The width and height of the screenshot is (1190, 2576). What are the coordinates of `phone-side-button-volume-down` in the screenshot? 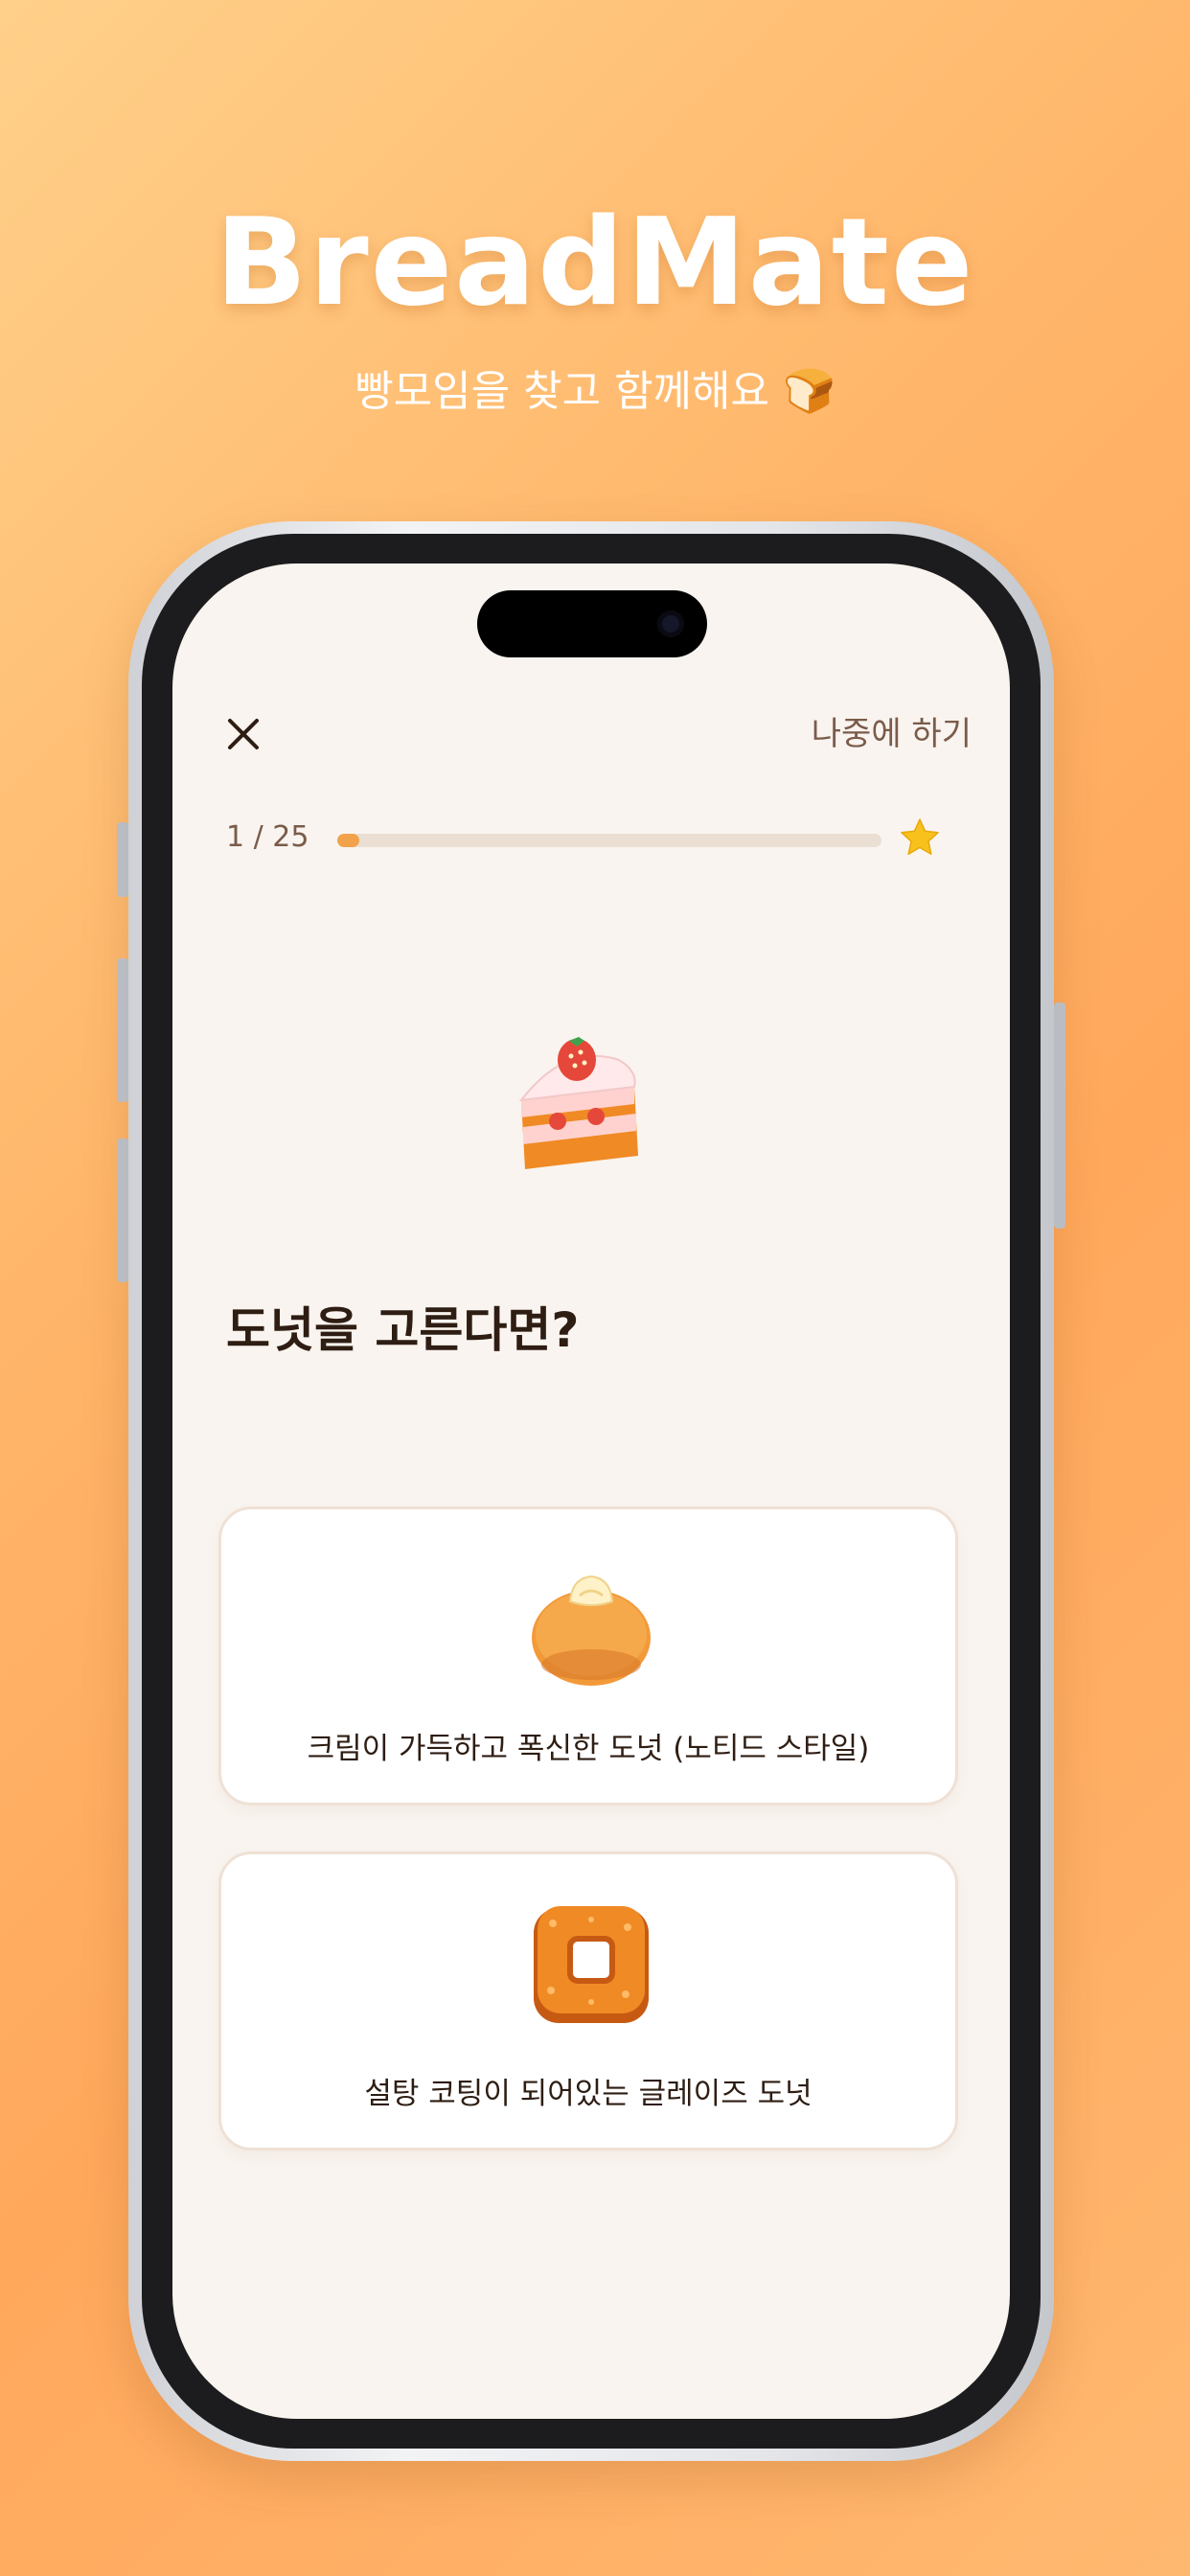 It's located at (123, 1210).